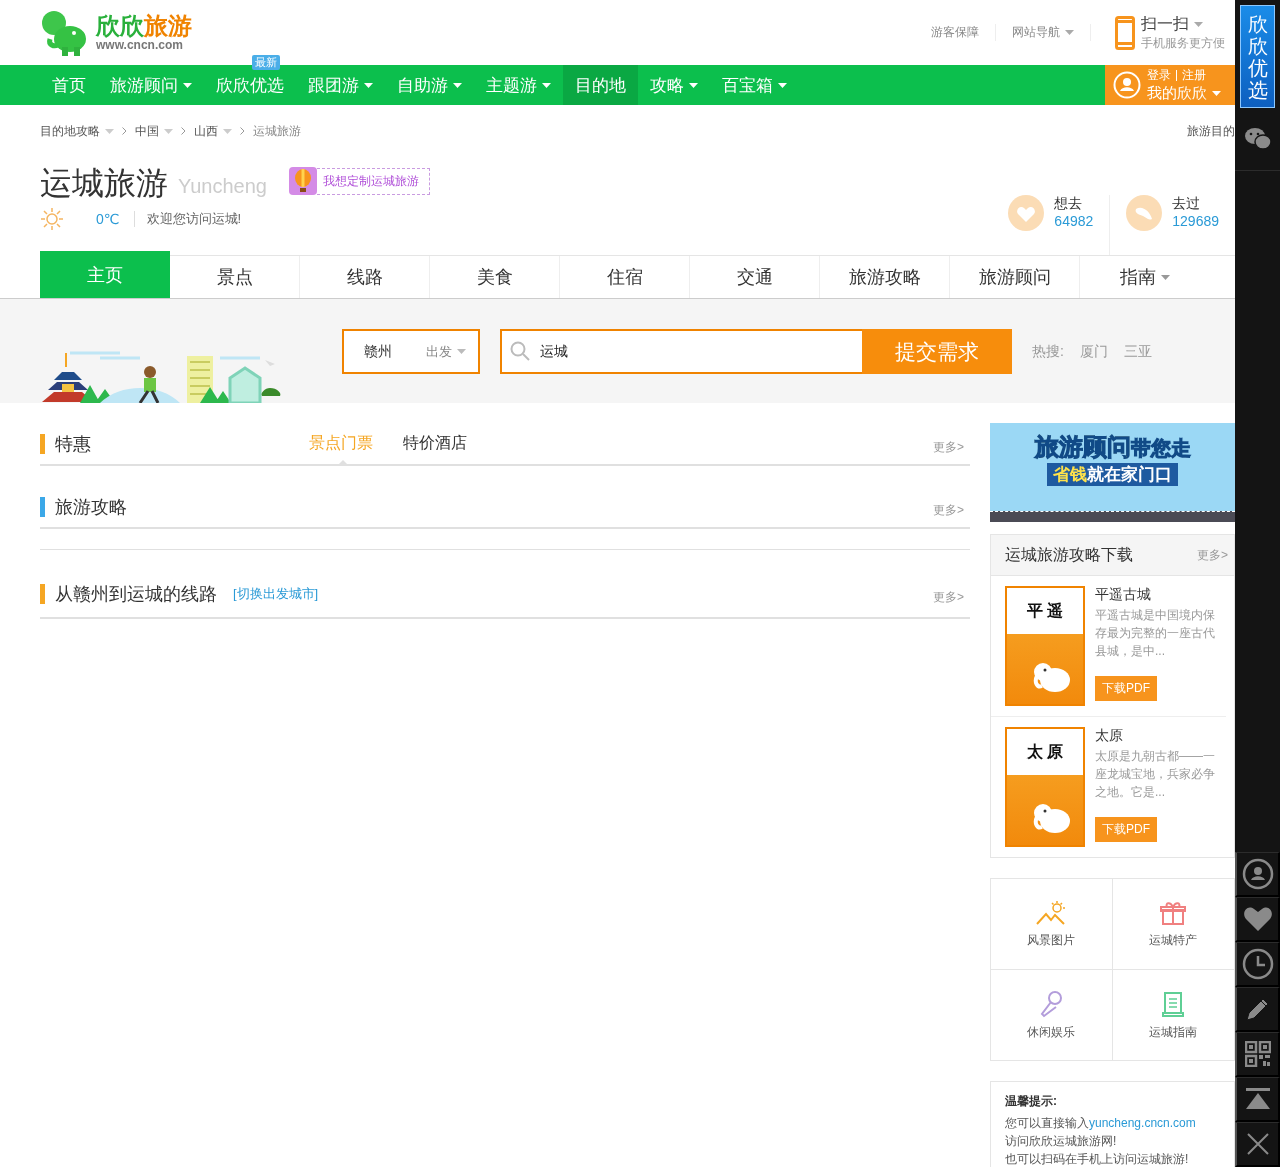 The image size is (1280, 1167). I want to click on balloon-icon, so click(303, 181).